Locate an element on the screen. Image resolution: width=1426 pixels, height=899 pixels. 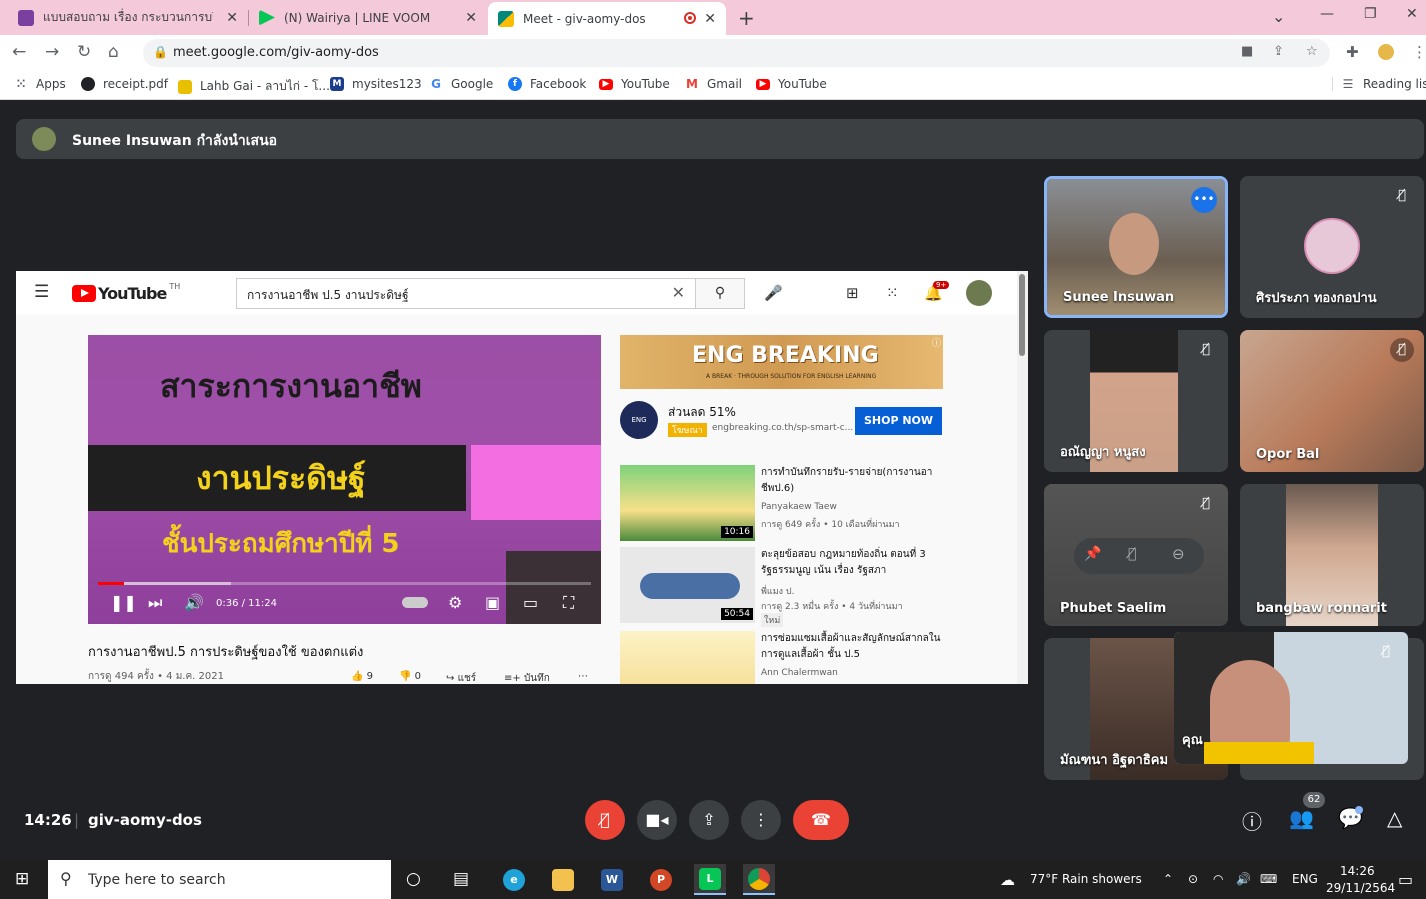
participant-tile-ananya: 🎙̸ อณัญญา หนูสง is located at coordinates (1136, 401).